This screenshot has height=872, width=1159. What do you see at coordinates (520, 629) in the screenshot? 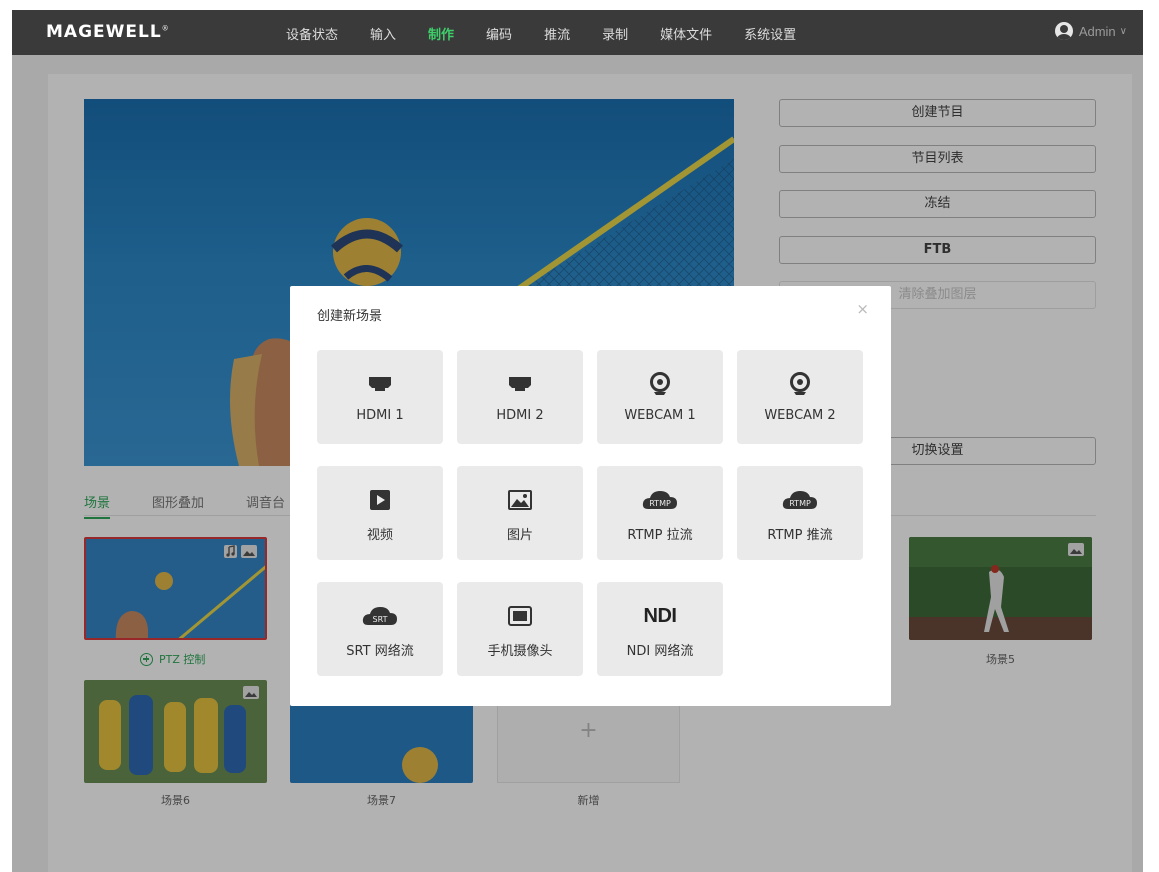
I see `source-phone-camera: 手机摄像头` at bounding box center [520, 629].